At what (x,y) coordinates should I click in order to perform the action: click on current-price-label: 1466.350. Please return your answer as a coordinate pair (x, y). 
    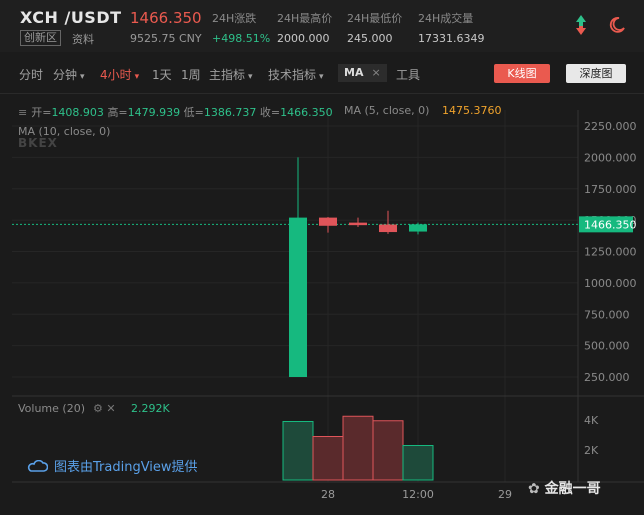
    Looking at the image, I should click on (610, 224).